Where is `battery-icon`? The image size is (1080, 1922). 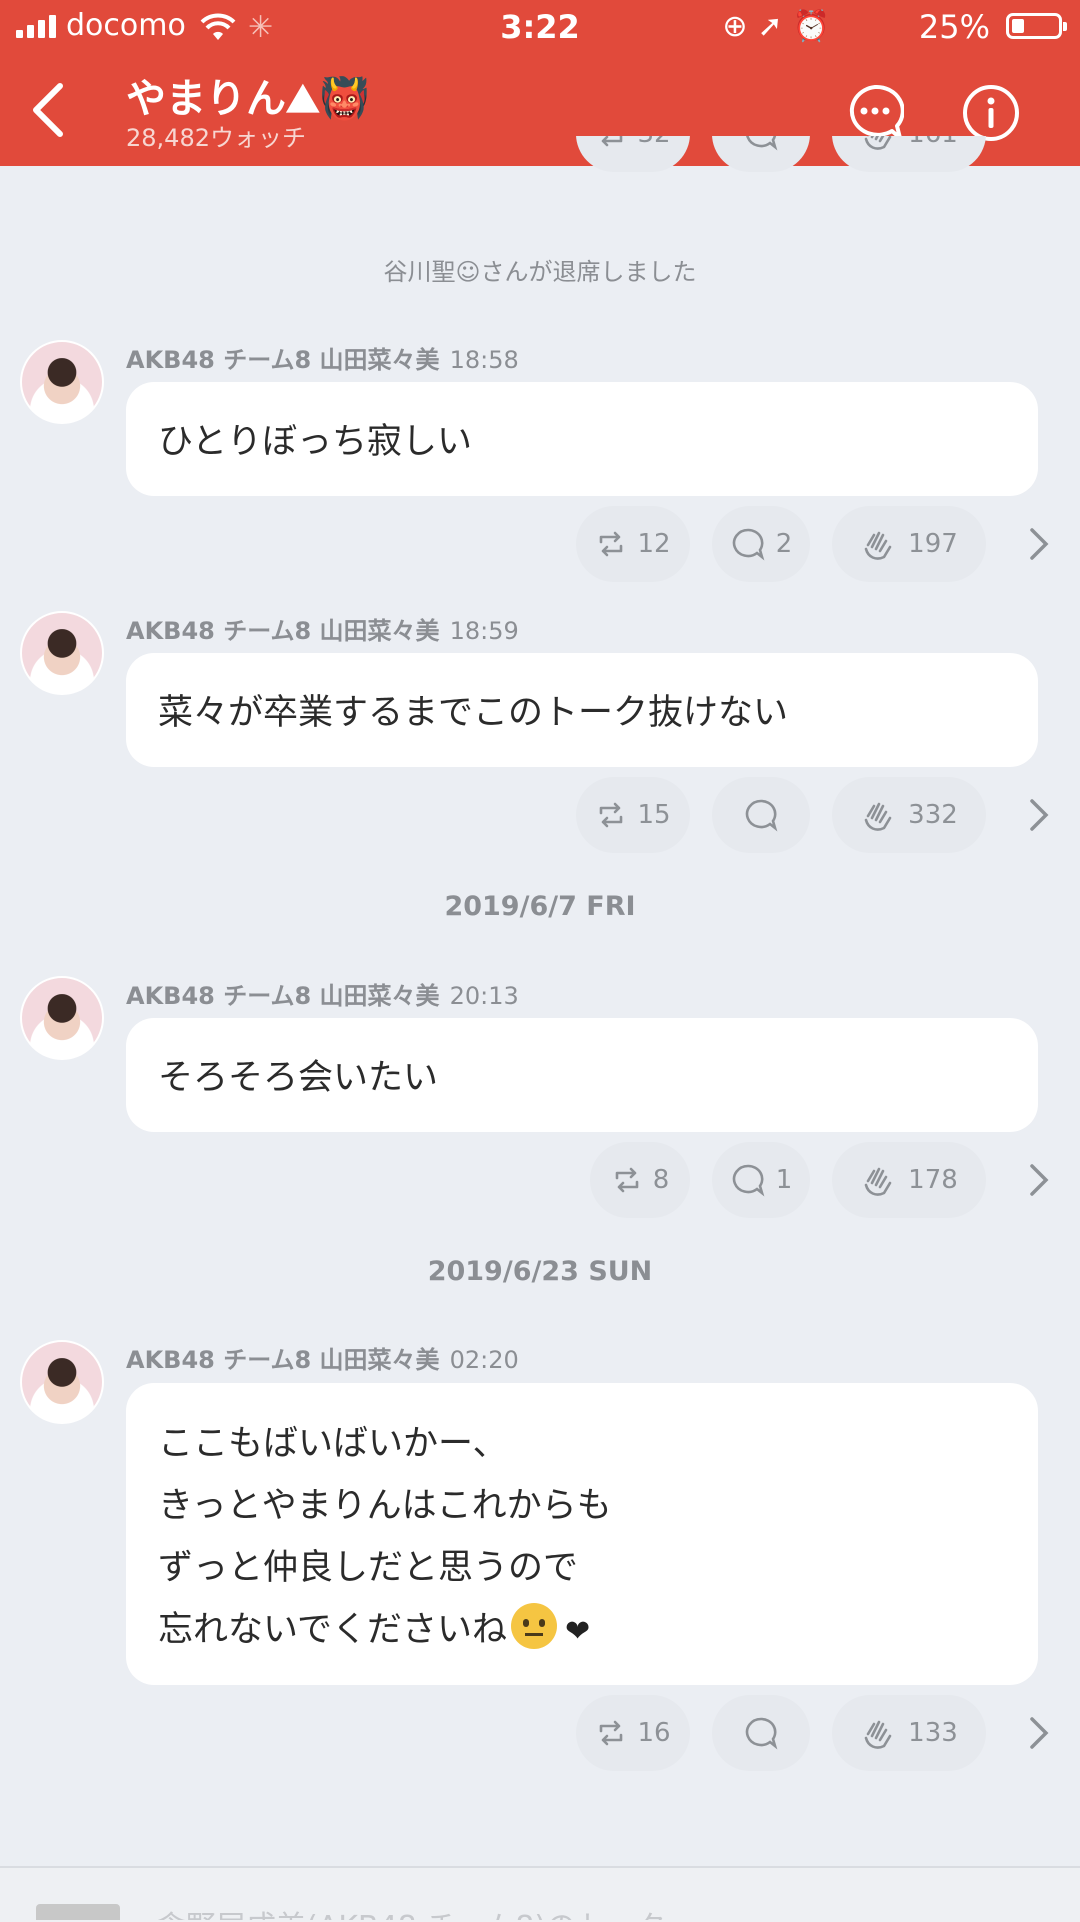 battery-icon is located at coordinates (1036, 26).